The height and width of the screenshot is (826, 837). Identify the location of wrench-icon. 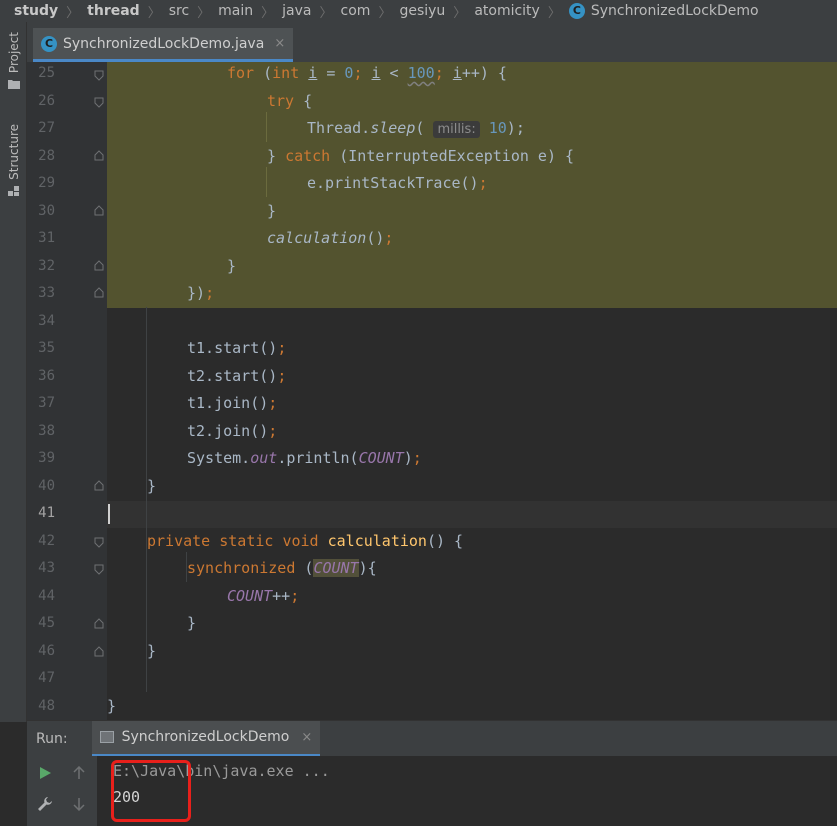
(45, 804).